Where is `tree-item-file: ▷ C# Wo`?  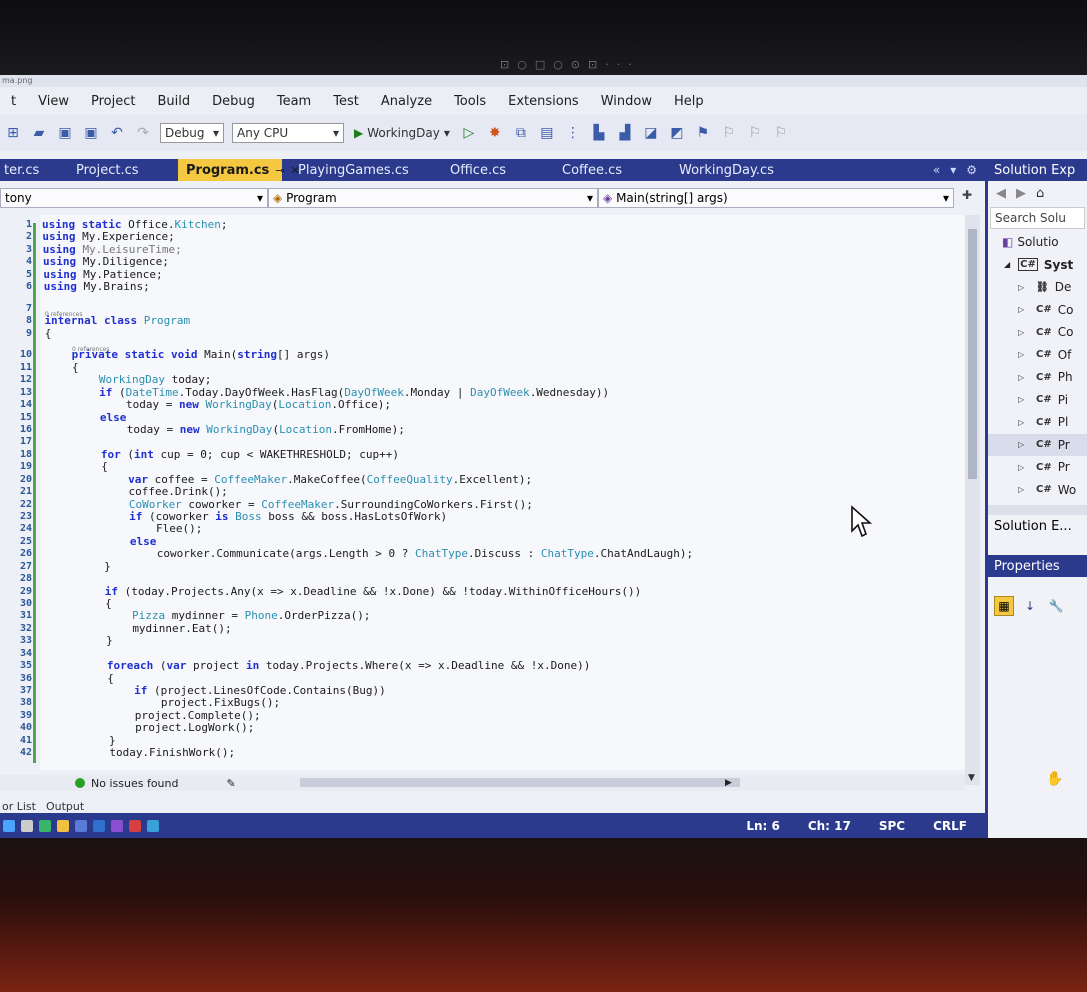 tree-item-file: ▷ C# Wo is located at coordinates (1037, 490).